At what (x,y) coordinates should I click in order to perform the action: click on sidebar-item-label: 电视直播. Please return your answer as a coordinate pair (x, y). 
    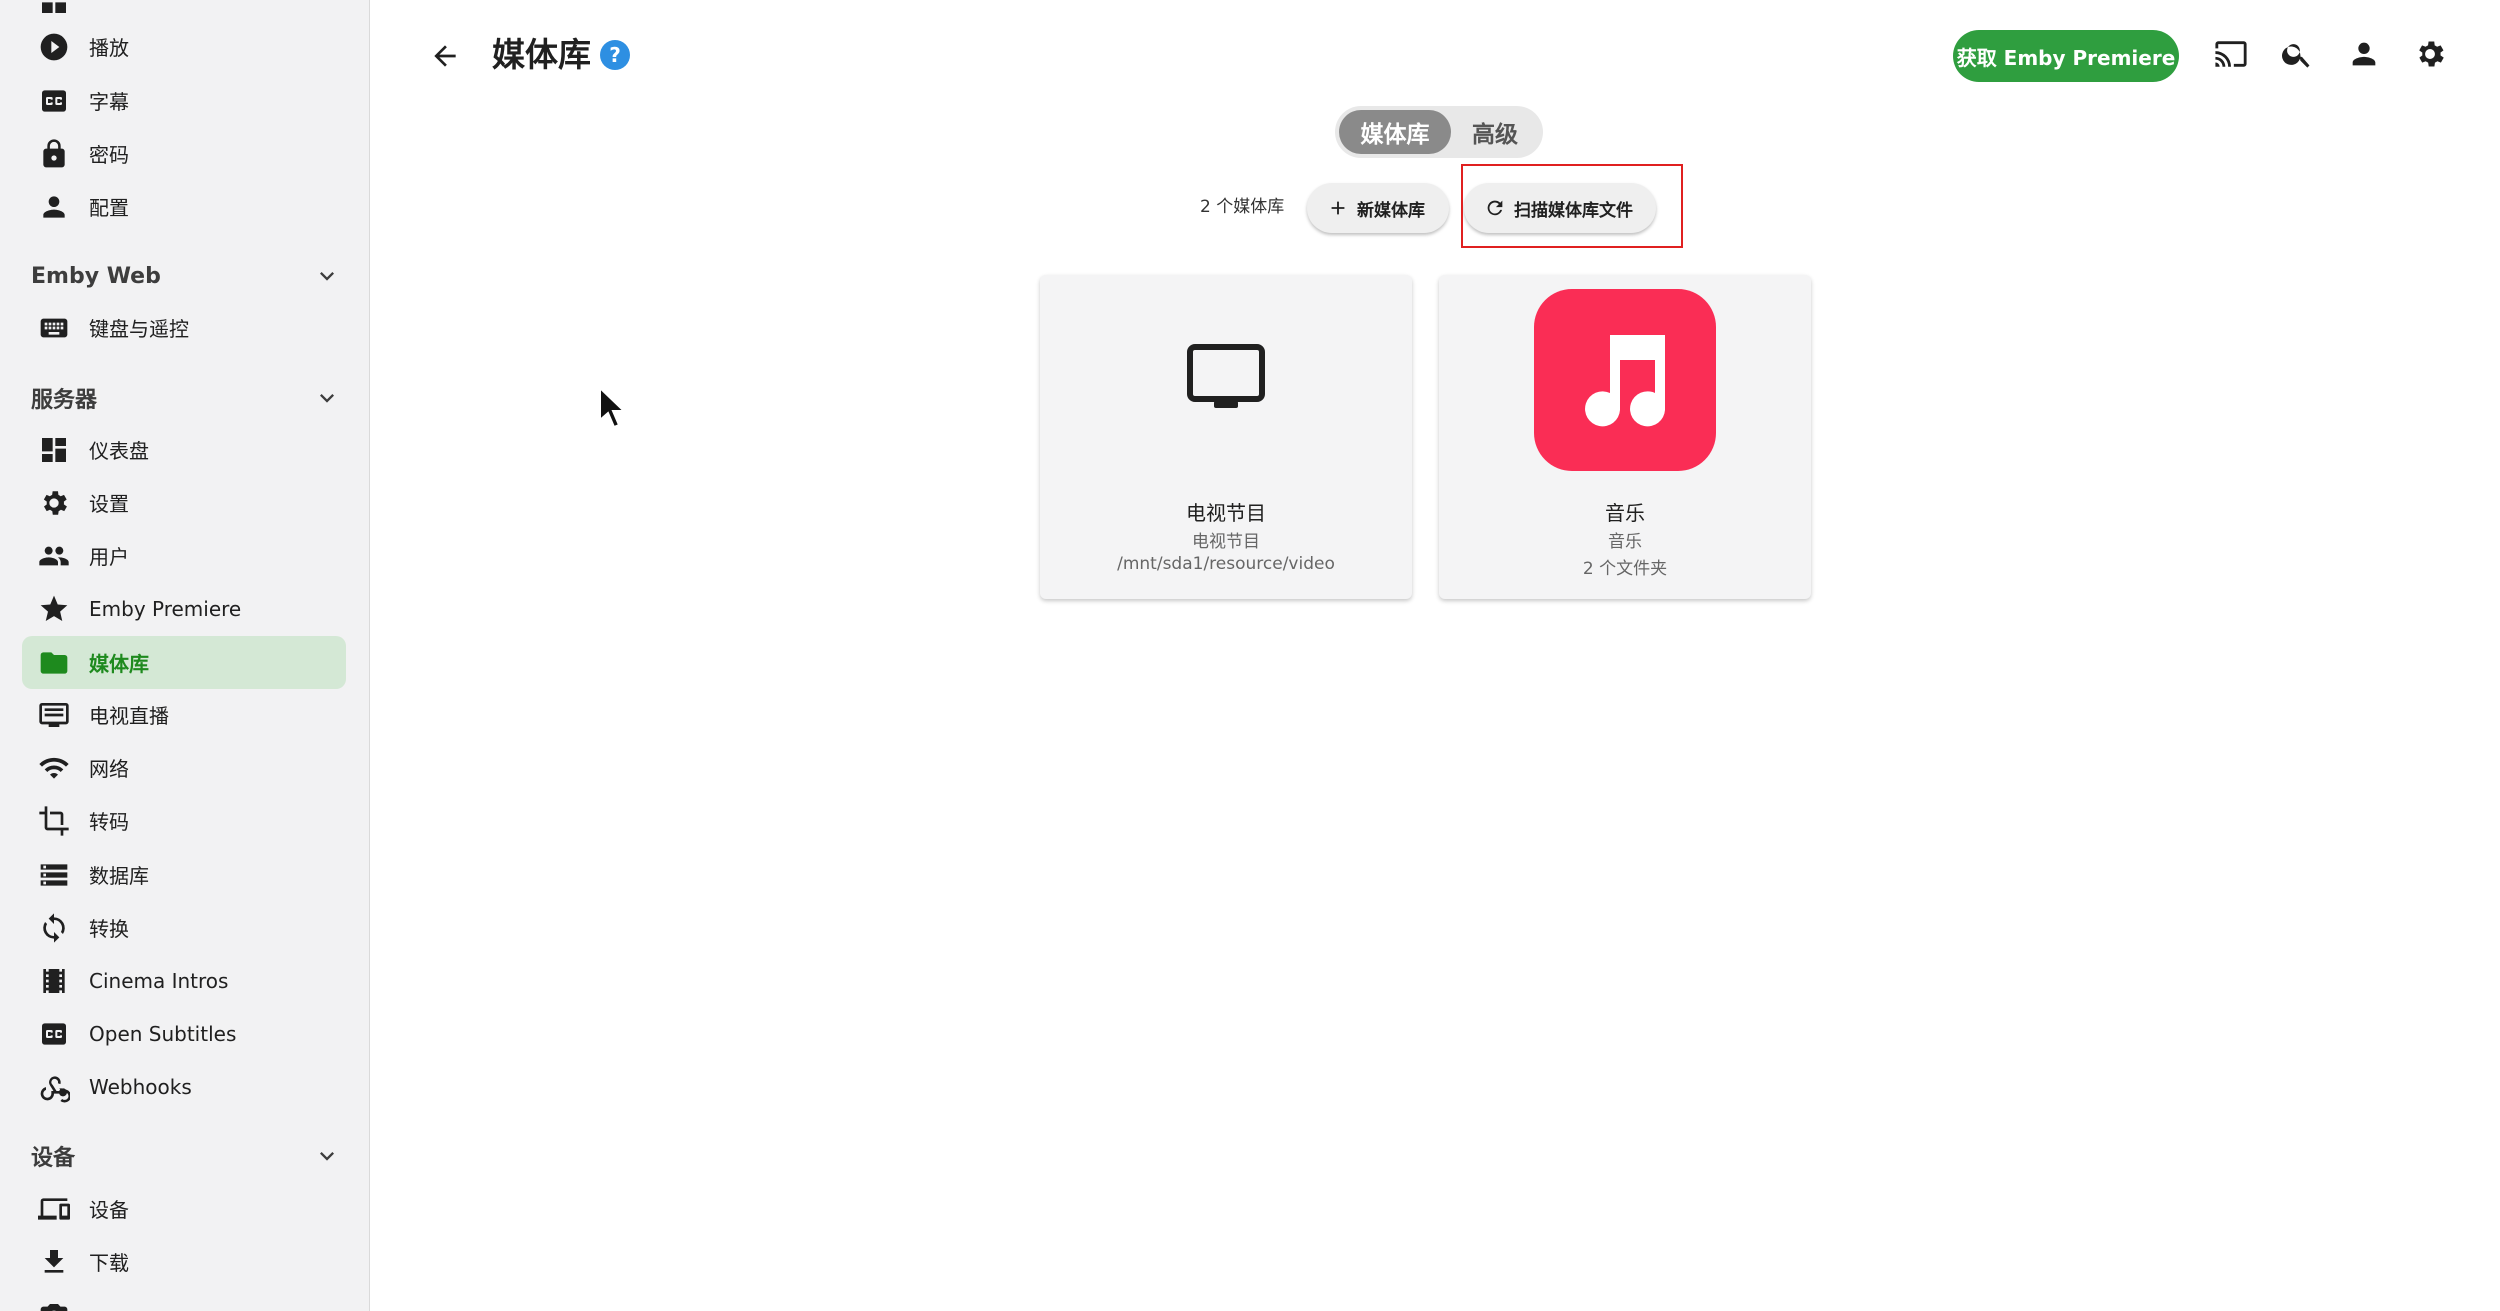
    Looking at the image, I should click on (129, 716).